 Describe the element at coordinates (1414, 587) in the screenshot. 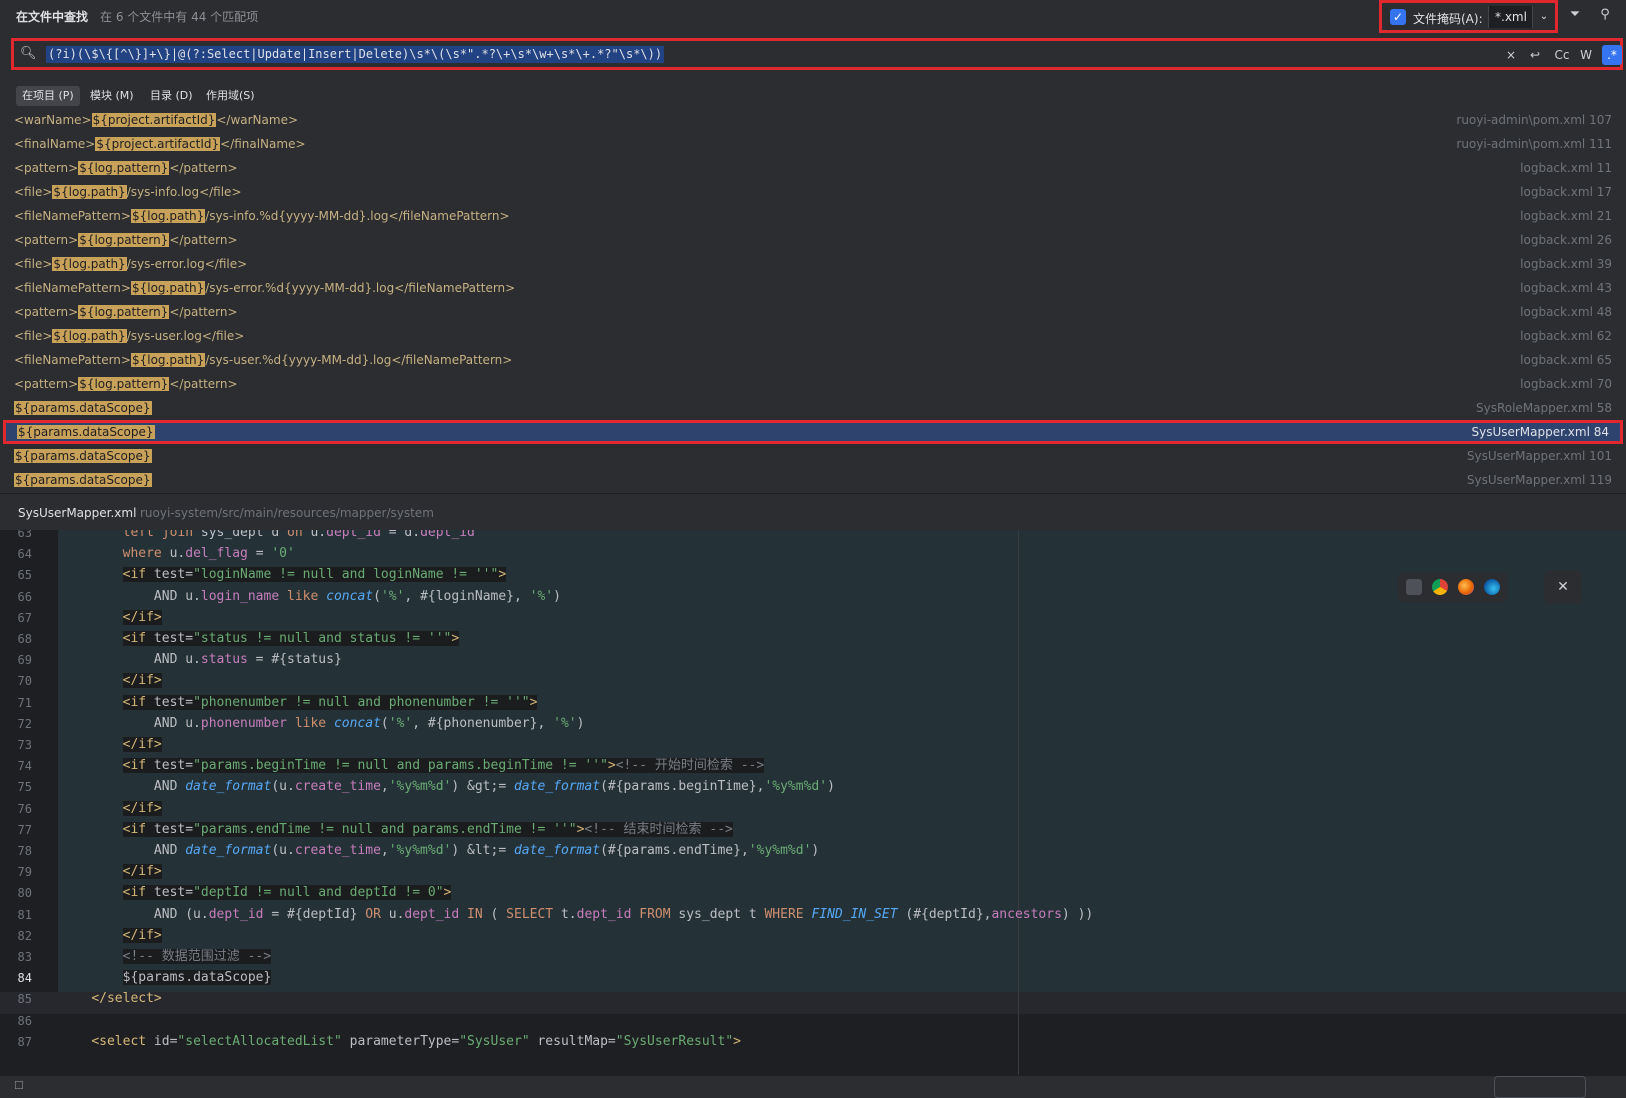

I see `soft-wrap-icon` at that location.